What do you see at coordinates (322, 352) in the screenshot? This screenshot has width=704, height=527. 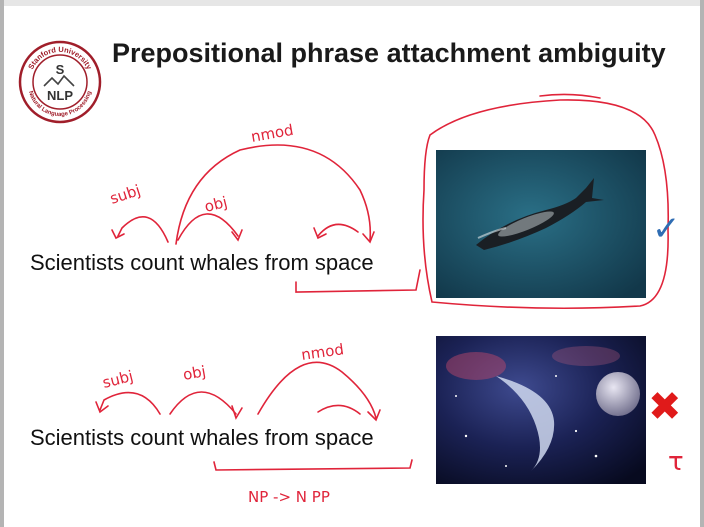 I see `nmod-label-2: nmod` at bounding box center [322, 352].